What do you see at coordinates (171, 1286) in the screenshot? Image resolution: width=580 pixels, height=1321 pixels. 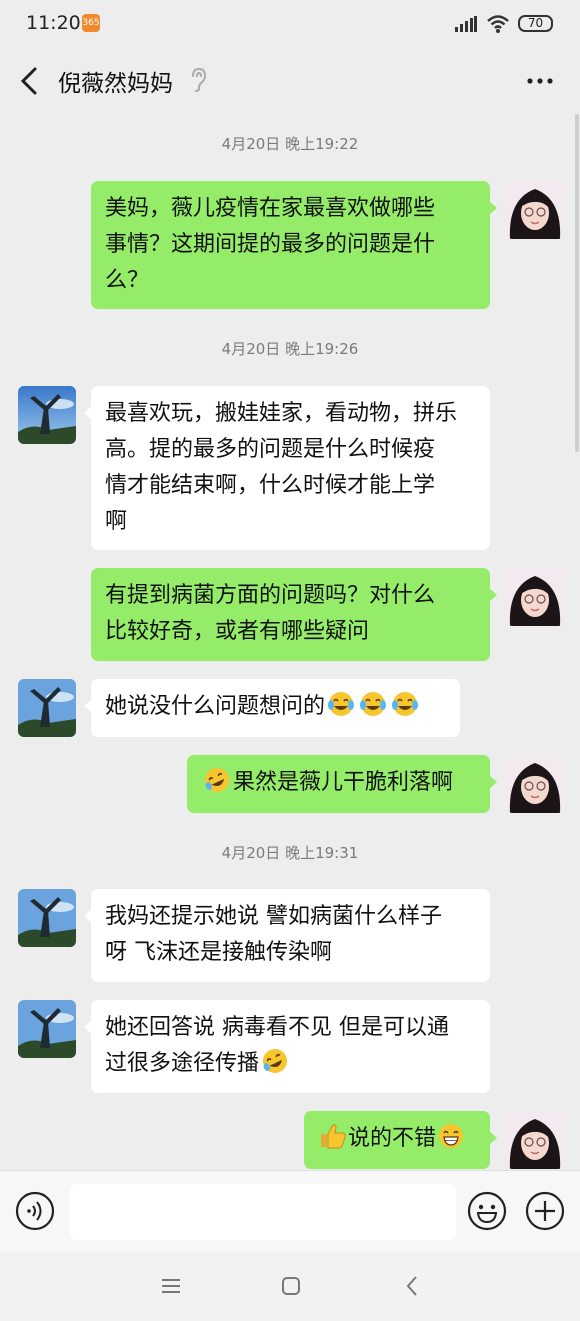 I see `menu-icon` at bounding box center [171, 1286].